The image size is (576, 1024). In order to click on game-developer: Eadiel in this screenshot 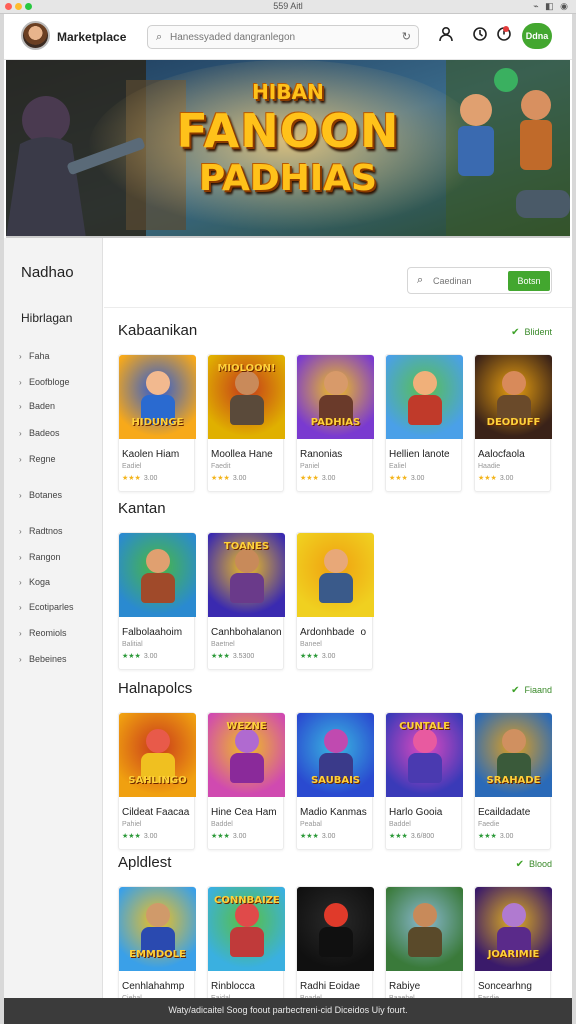, I will do `click(132, 466)`.